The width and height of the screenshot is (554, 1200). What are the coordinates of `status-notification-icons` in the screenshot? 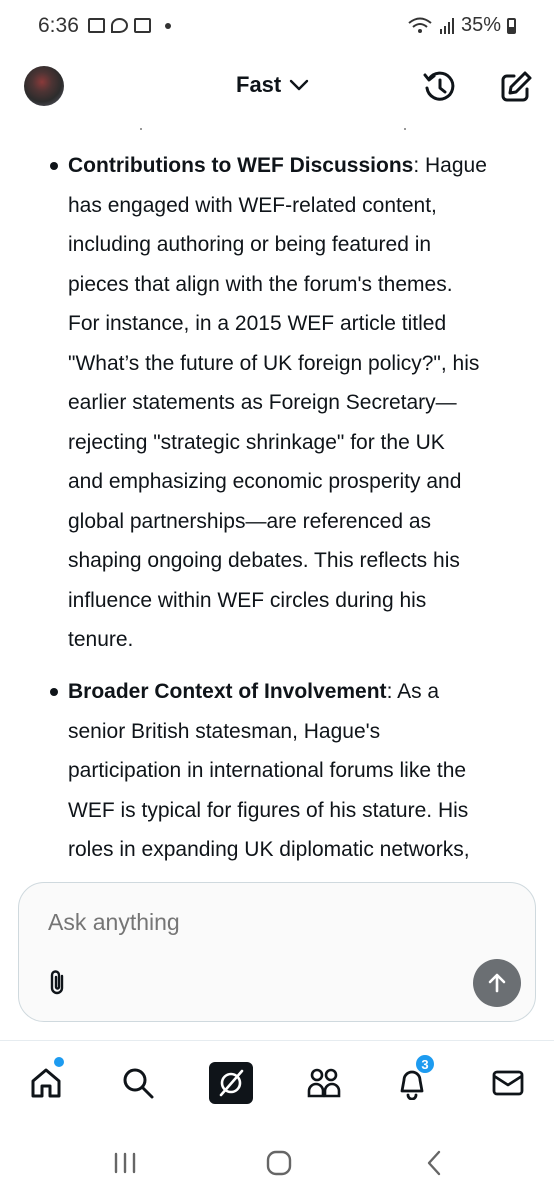 It's located at (129, 25).